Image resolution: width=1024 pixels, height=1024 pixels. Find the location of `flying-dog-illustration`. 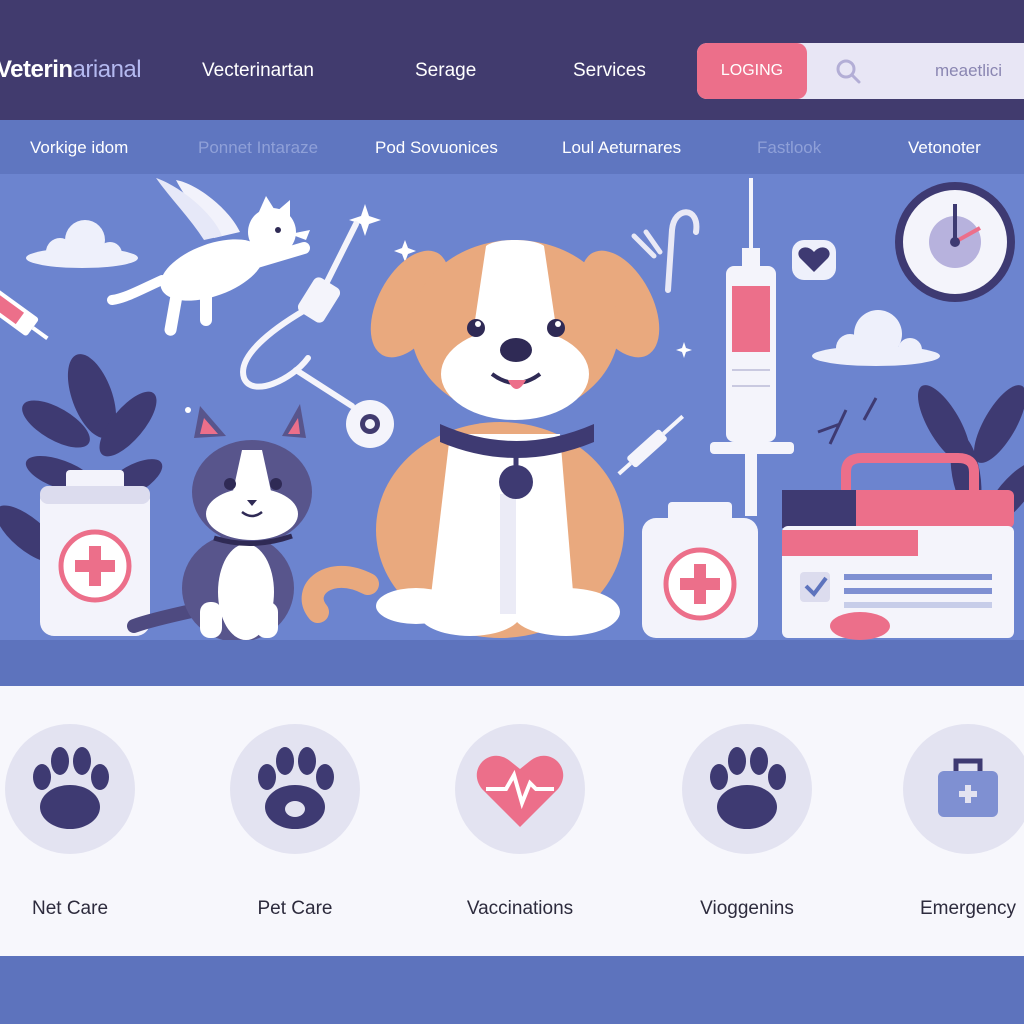

flying-dog-illustration is located at coordinates (208, 257).